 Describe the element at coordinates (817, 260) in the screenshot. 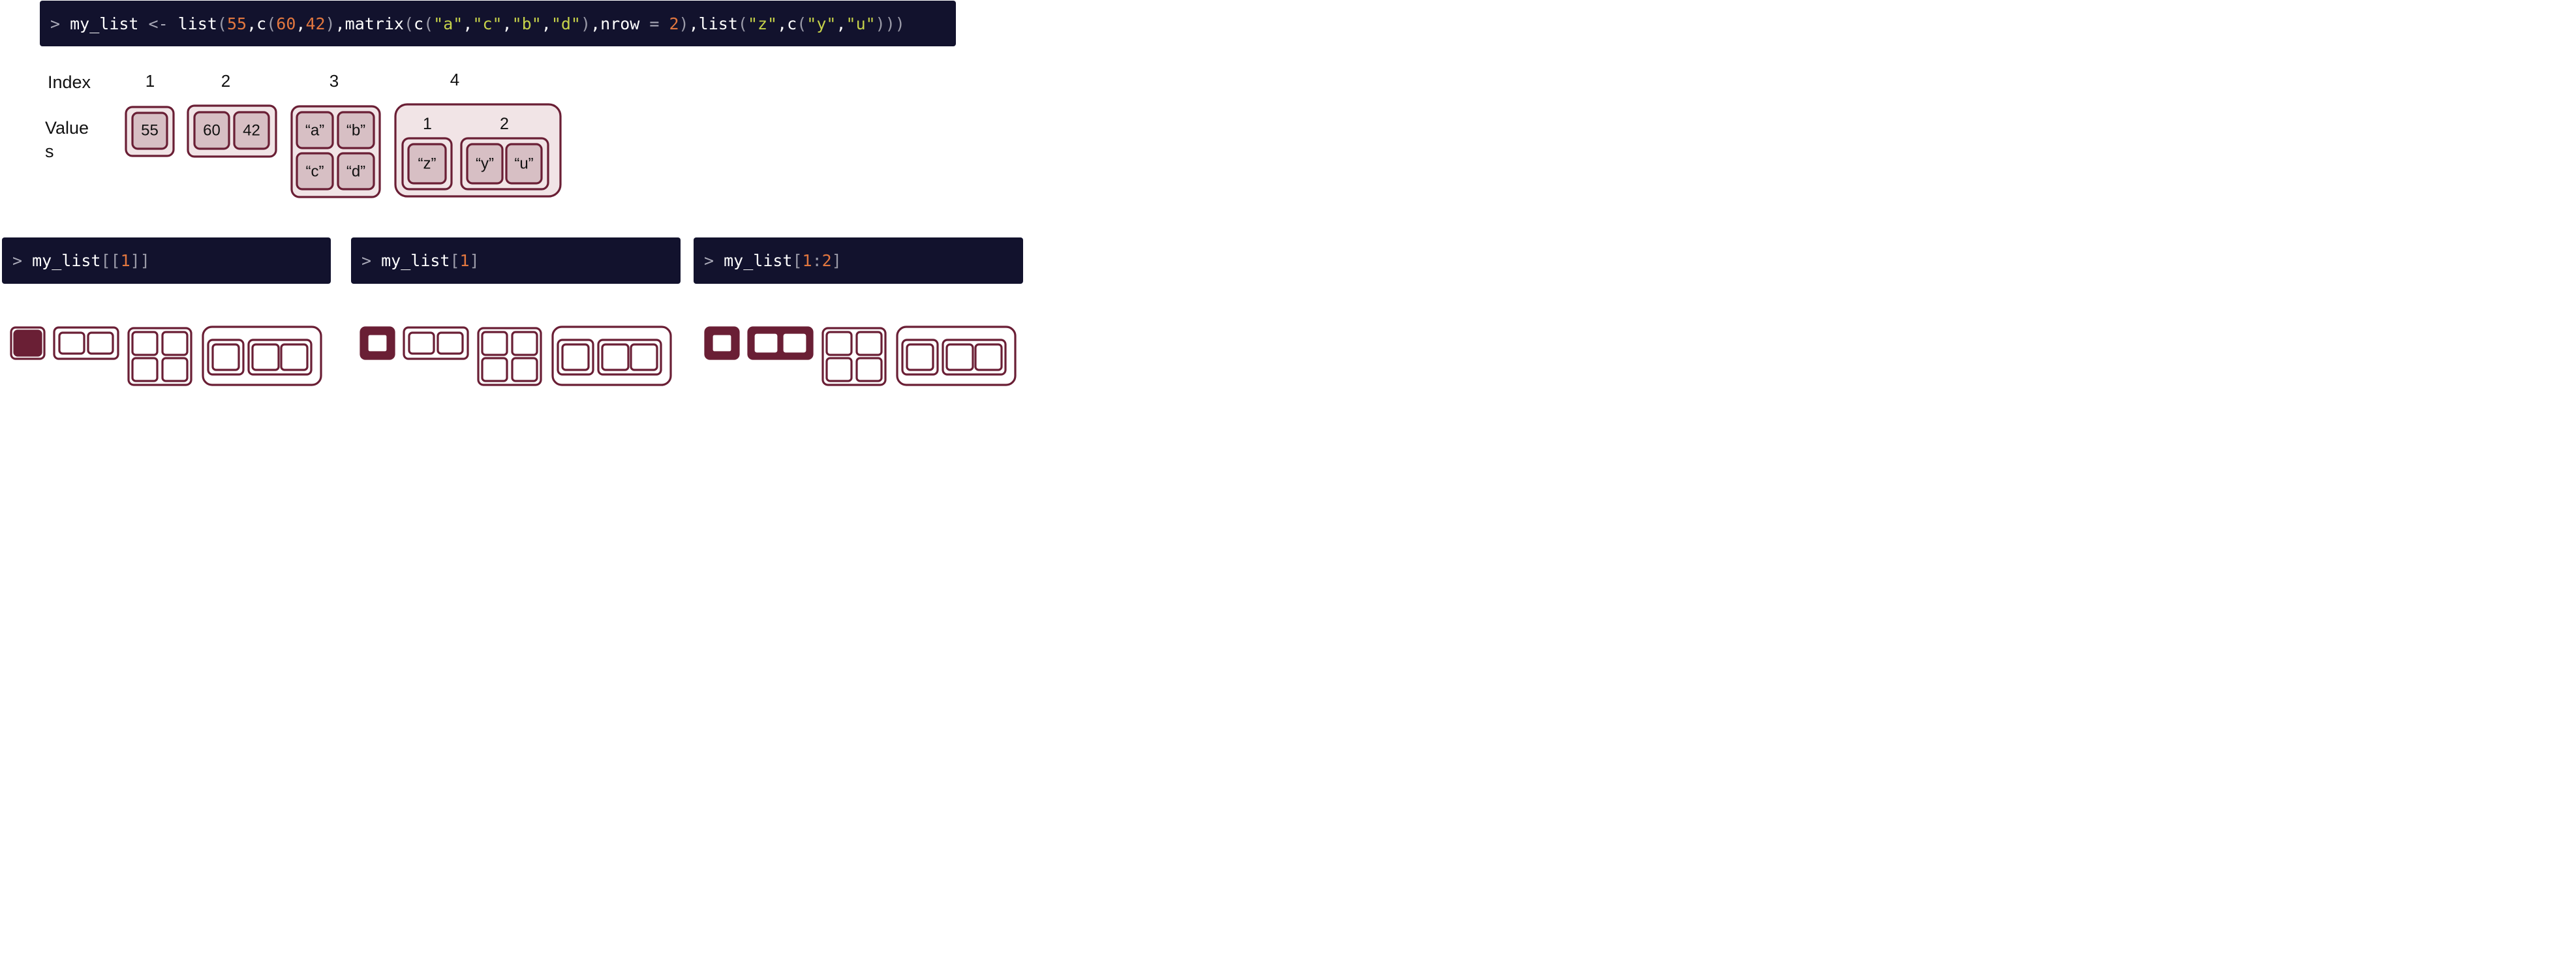

I see `code-token-paren: :` at that location.